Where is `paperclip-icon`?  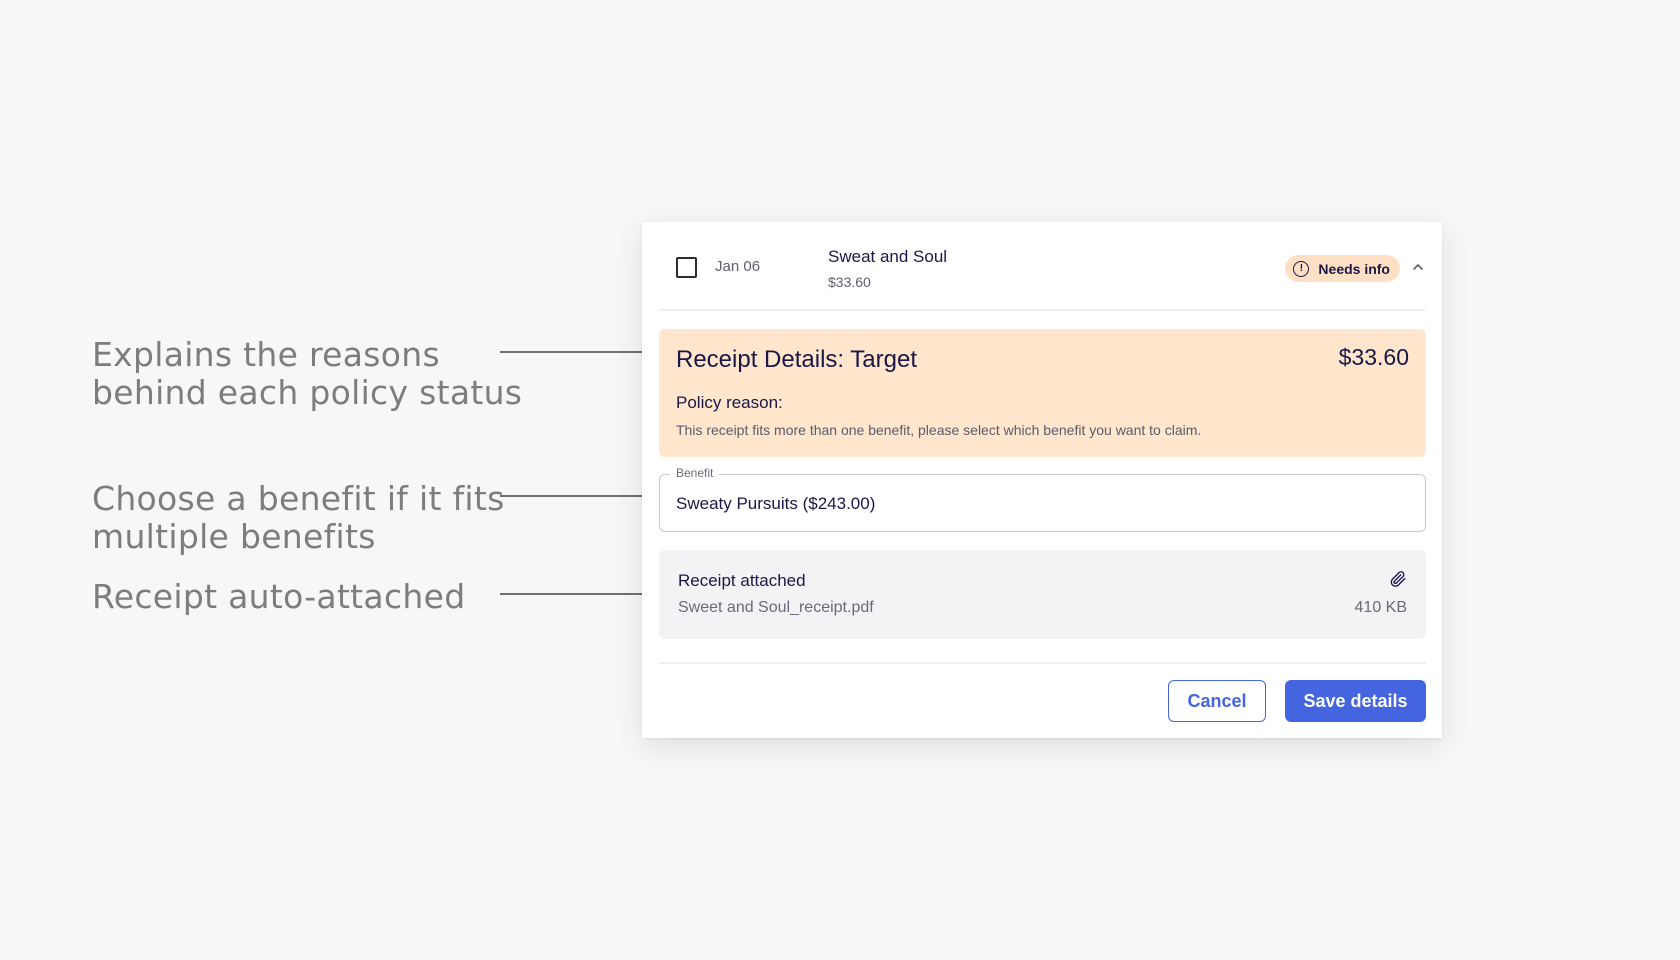 paperclip-icon is located at coordinates (1398, 579).